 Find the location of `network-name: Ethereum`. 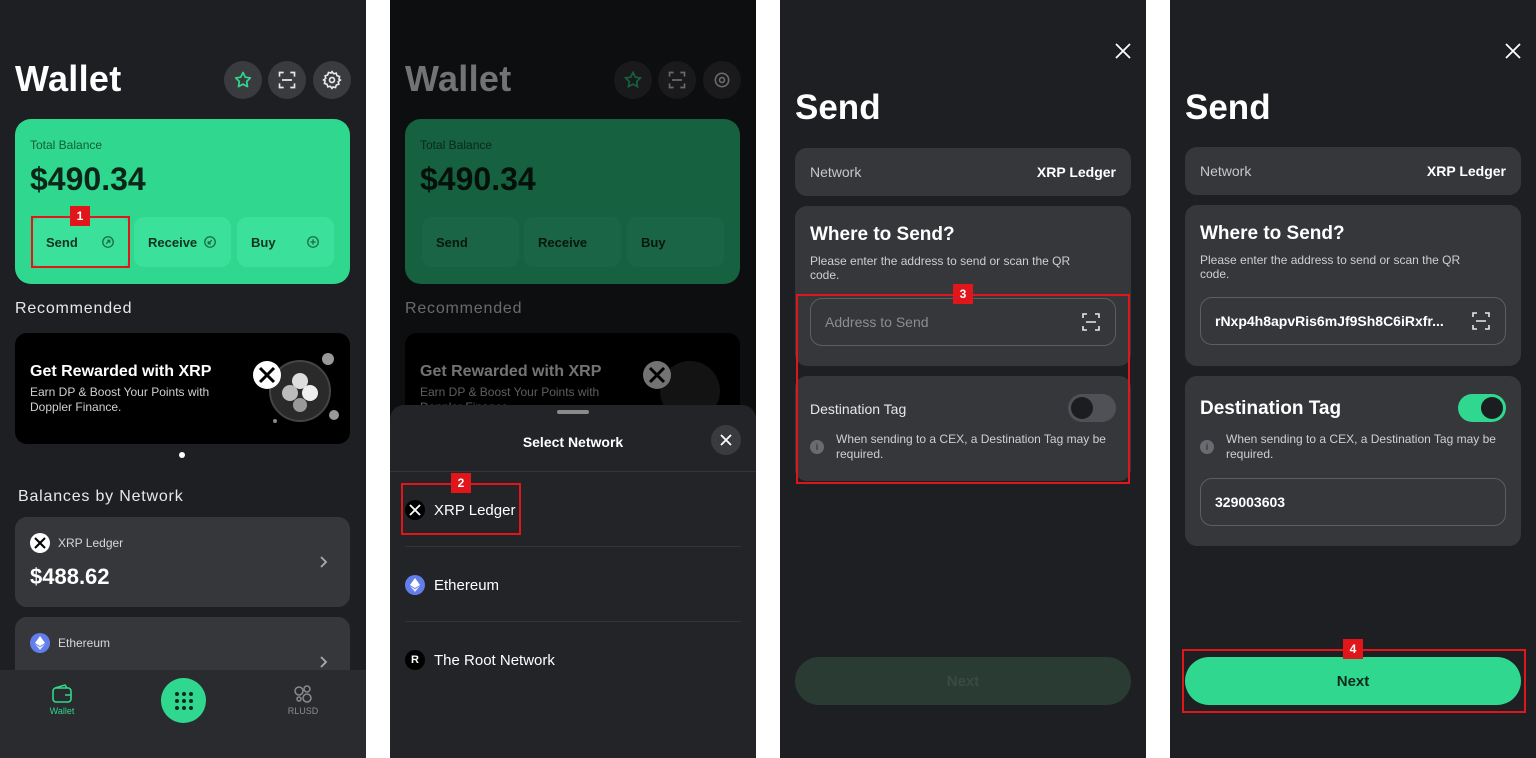

network-name: Ethereum is located at coordinates (84, 643).